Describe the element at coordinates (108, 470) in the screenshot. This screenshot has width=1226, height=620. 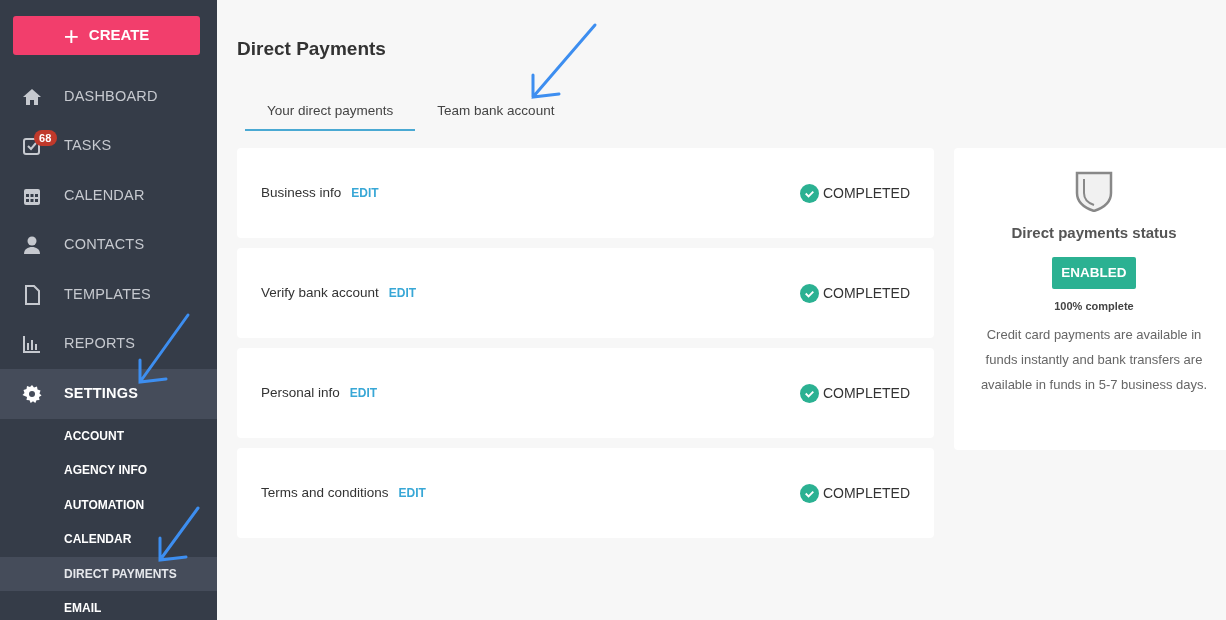
I see `submenu-item: AGENCY INFO` at that location.